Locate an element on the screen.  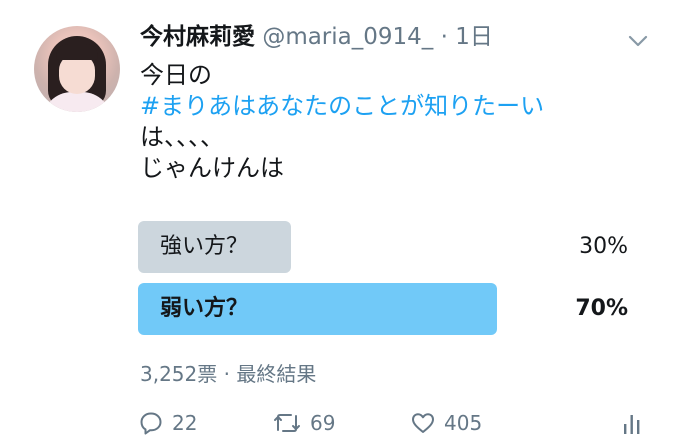
tweet-text-line: は、、、、 is located at coordinates (182, 137).